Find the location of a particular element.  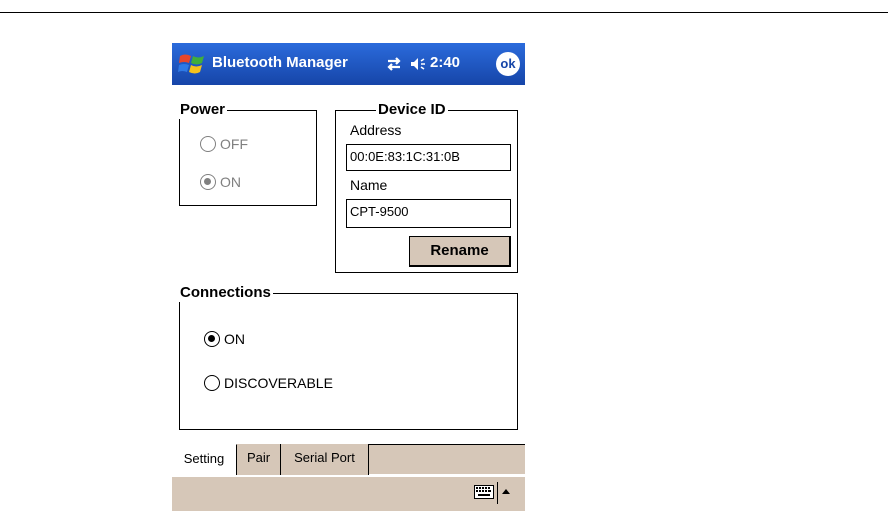

volume-icon is located at coordinates (418, 64).